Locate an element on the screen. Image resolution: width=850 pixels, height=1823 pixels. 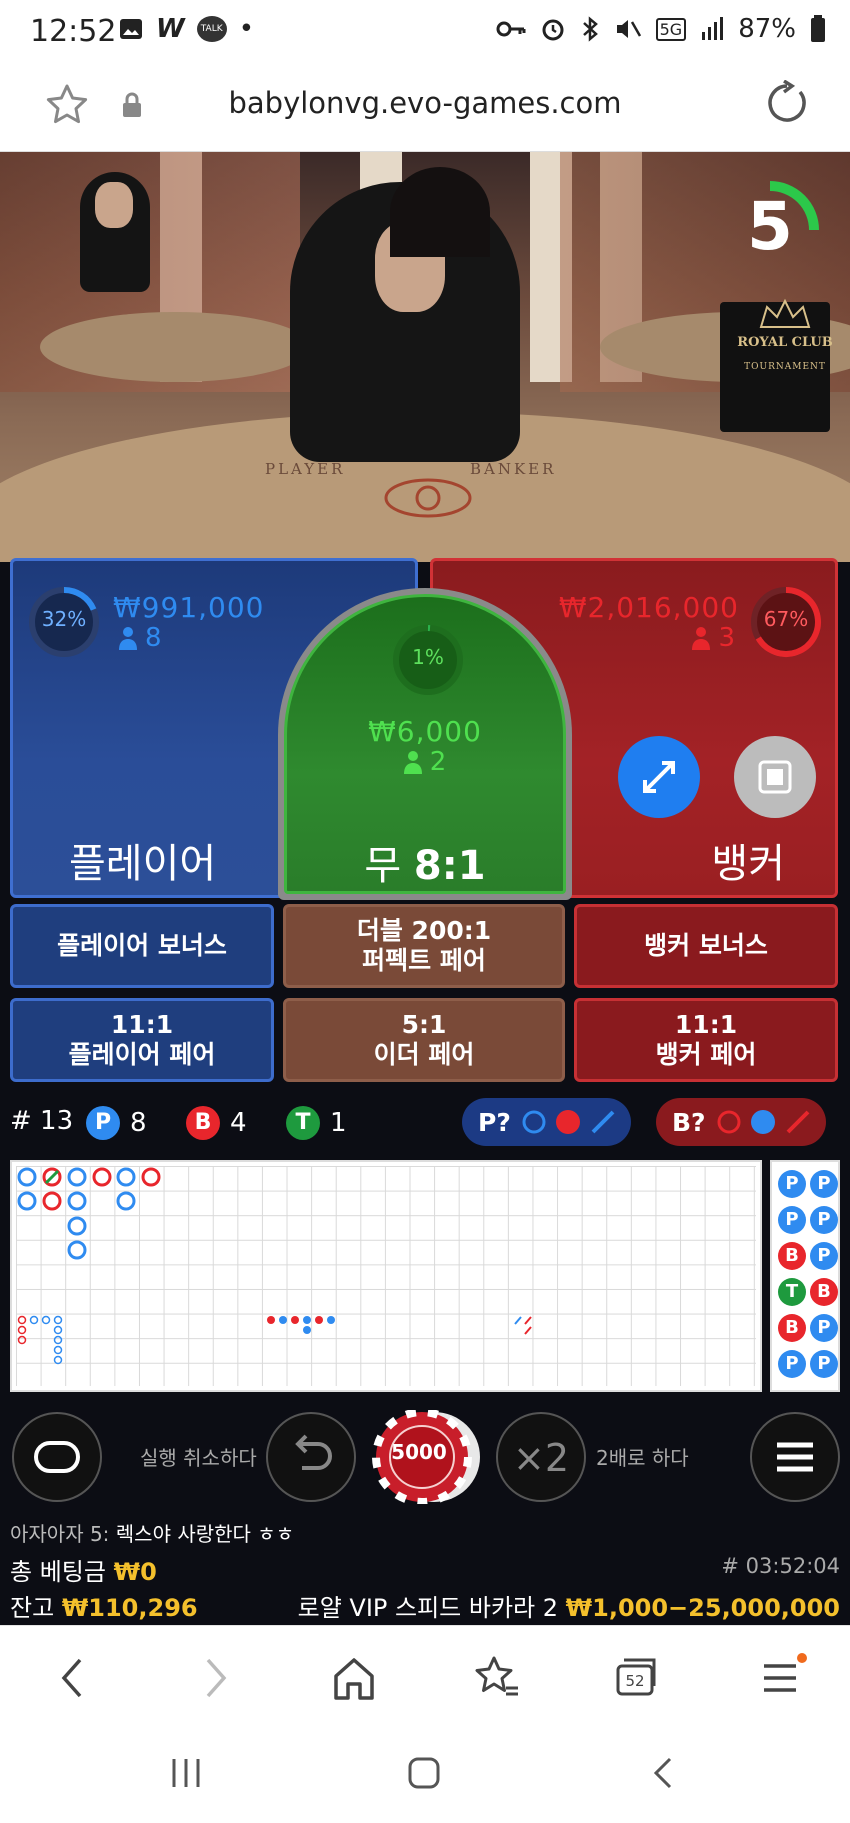
player-wins: 8 is located at coordinates (138, 1123).